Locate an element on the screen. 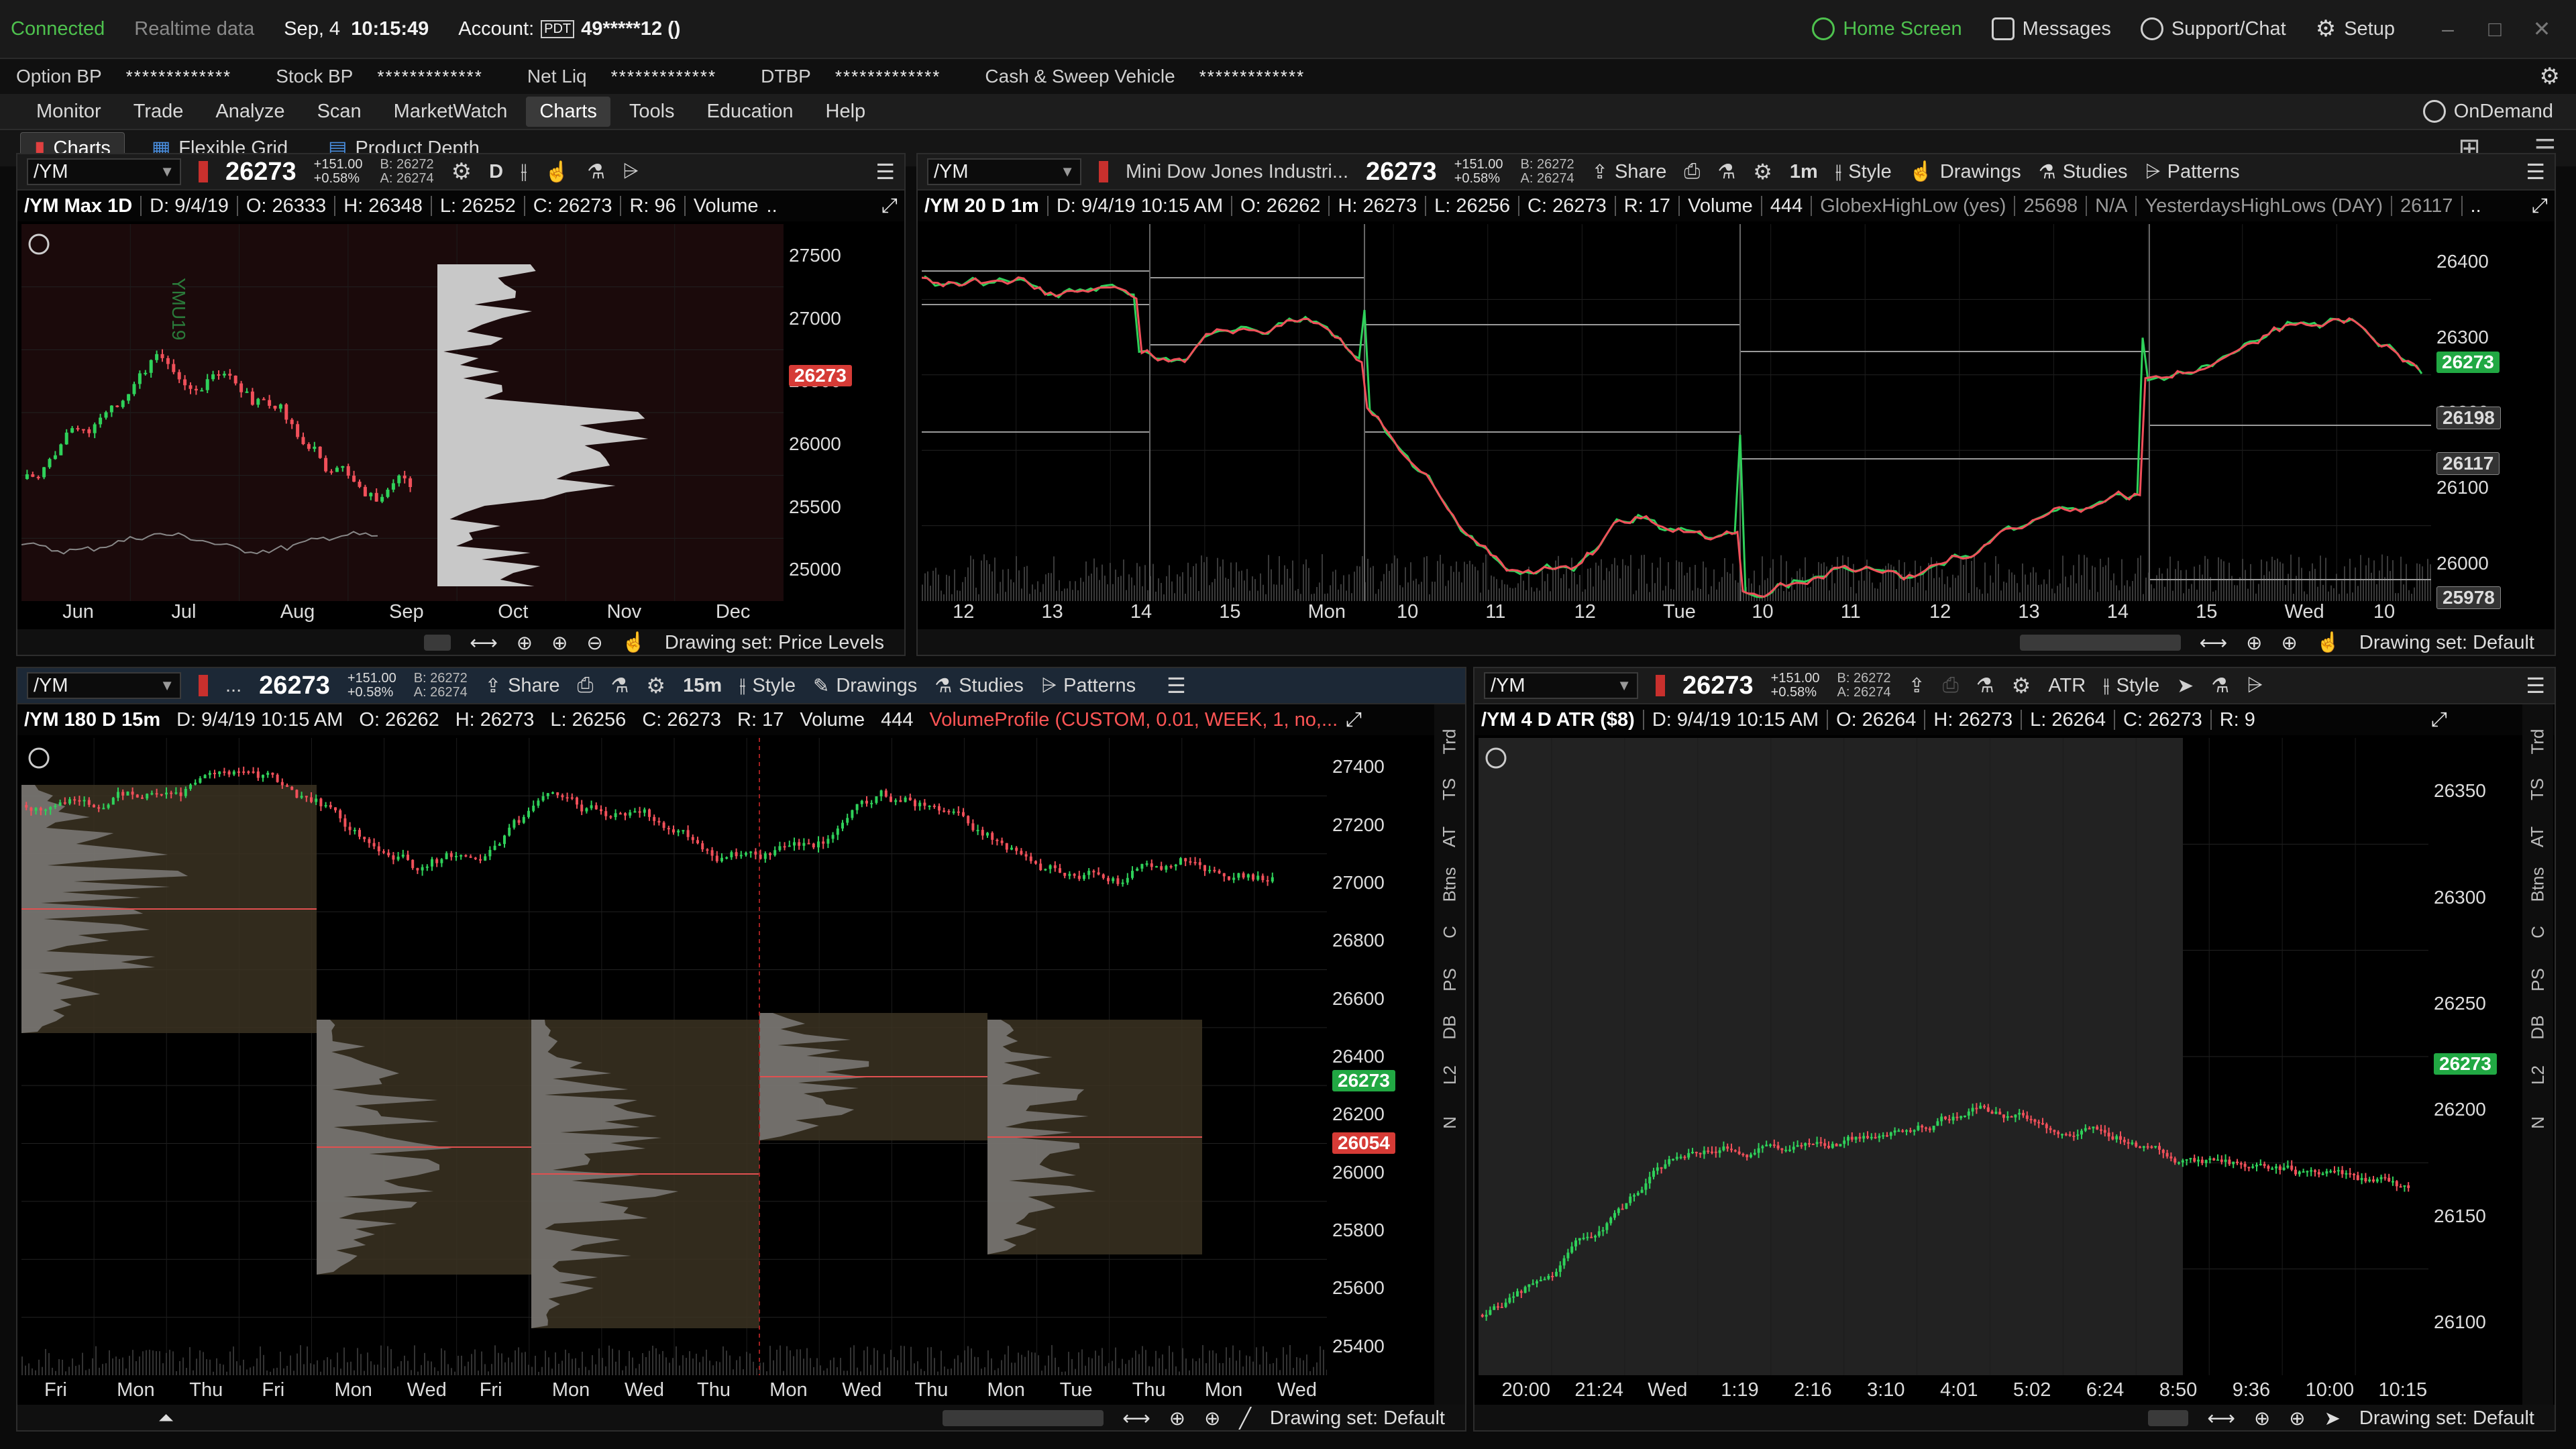 Image resolution: width=2576 pixels, height=1449 pixels. menu-monitor: Monitor is located at coordinates (69, 112).